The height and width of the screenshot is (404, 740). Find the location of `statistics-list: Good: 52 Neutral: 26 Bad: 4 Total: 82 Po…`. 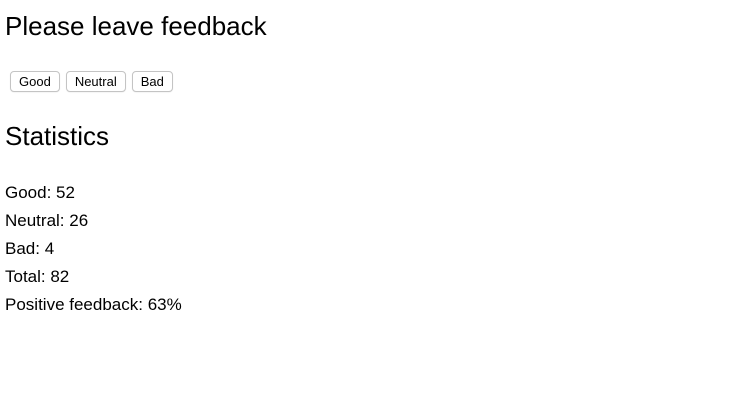

statistics-list: Good: 52 Neutral: 26 Bad: 4 Total: 82 Po… is located at coordinates (93, 249).